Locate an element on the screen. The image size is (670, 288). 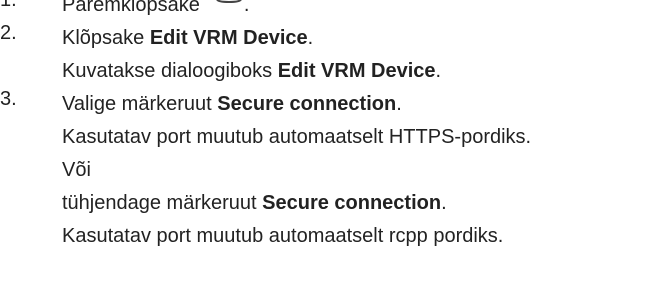
step-3-alt-text: tühjendage märkeruut is located at coordinates (162, 203).